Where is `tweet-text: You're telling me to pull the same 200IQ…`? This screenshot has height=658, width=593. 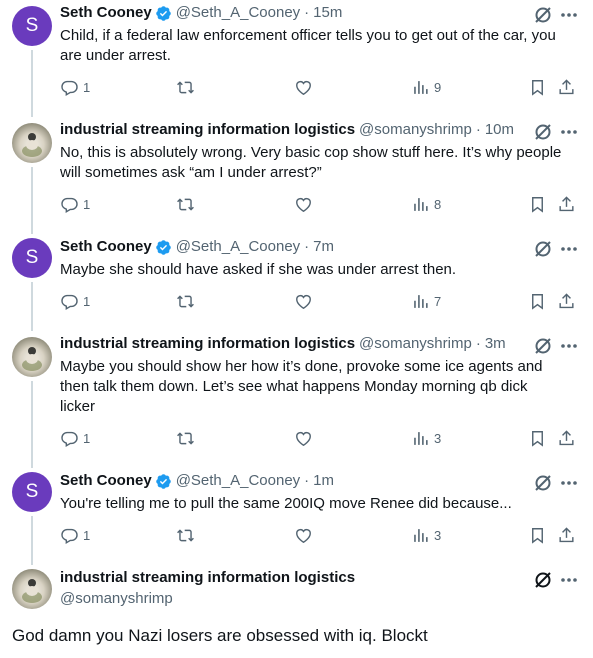
tweet-text: You're telling me to pull the same 200IQ… is located at coordinates (286, 503).